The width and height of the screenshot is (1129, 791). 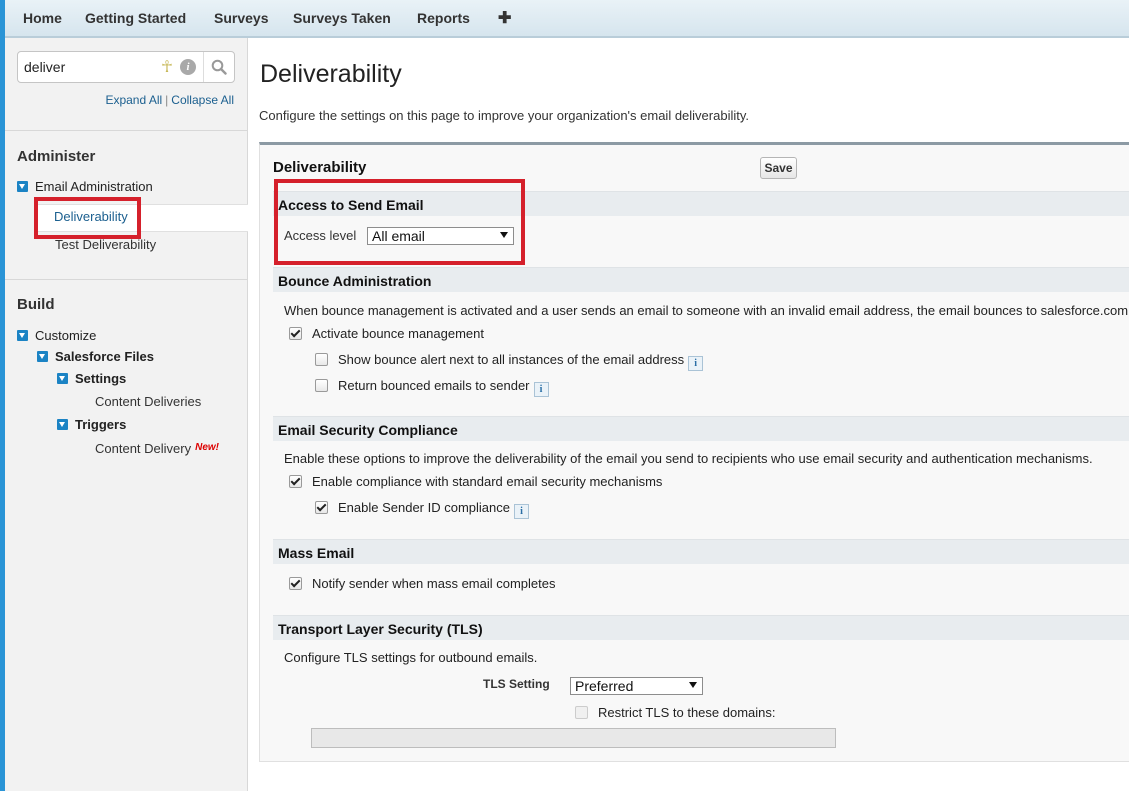 I want to click on collapse-all-link: Collapse All, so click(x=202, y=100).